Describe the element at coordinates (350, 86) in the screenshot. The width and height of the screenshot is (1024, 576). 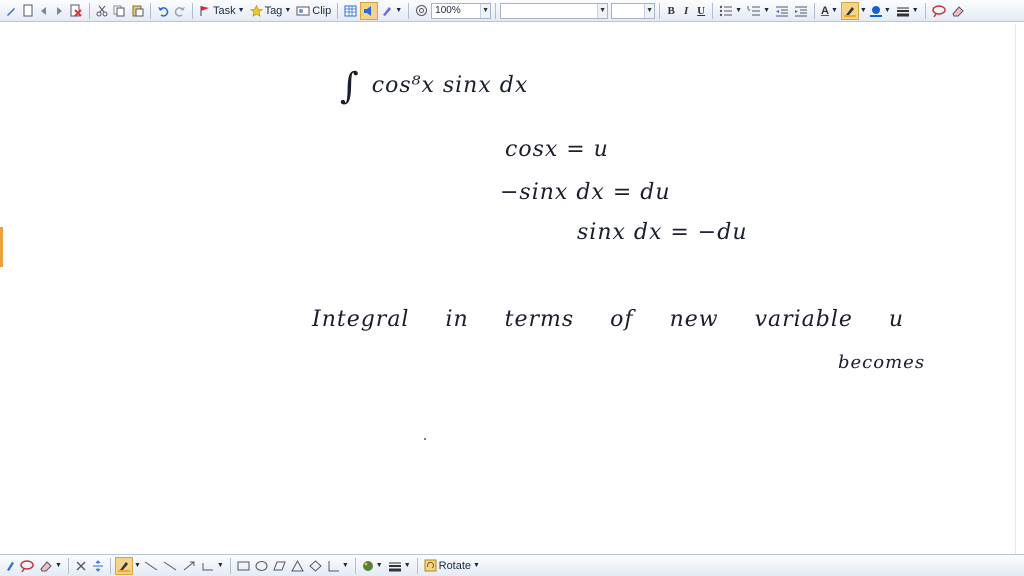
I see `integral-sign: ∫` at that location.